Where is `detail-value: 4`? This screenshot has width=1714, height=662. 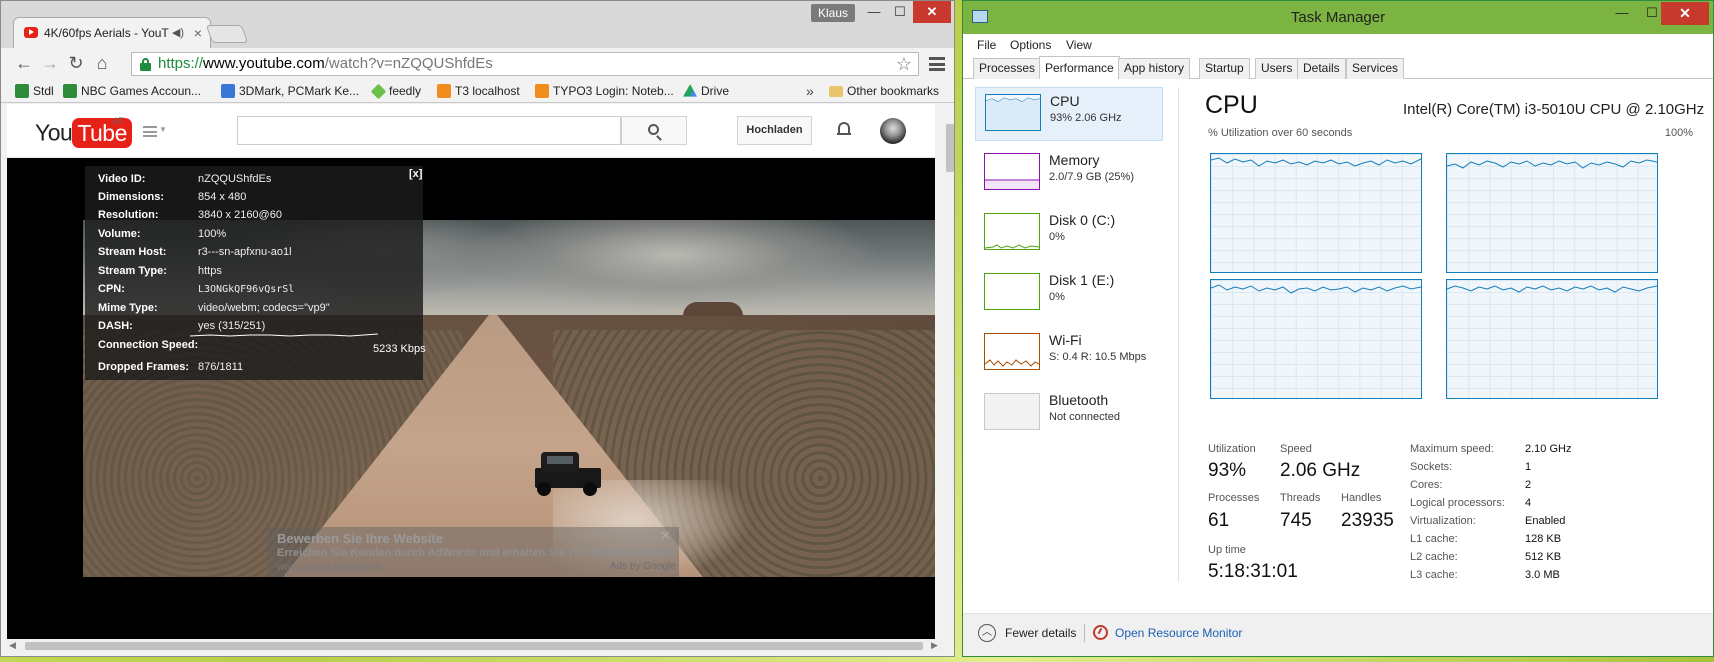
detail-value: 4 is located at coordinates (1528, 503).